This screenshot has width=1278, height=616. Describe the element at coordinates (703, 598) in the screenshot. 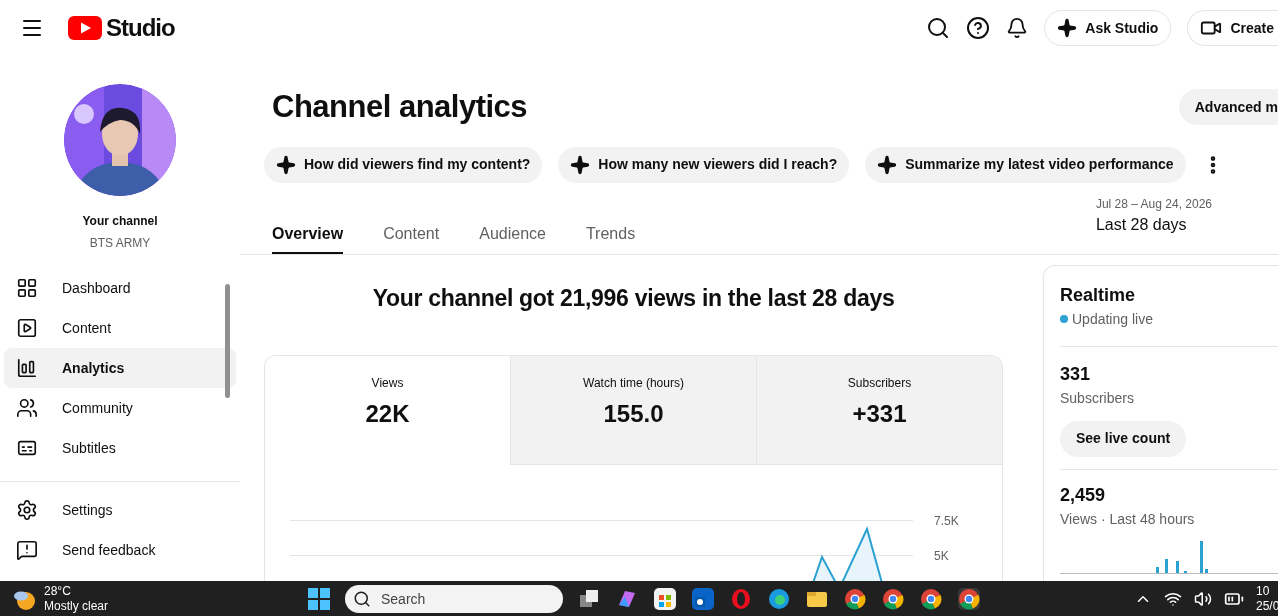

I see `mail-icon` at that location.